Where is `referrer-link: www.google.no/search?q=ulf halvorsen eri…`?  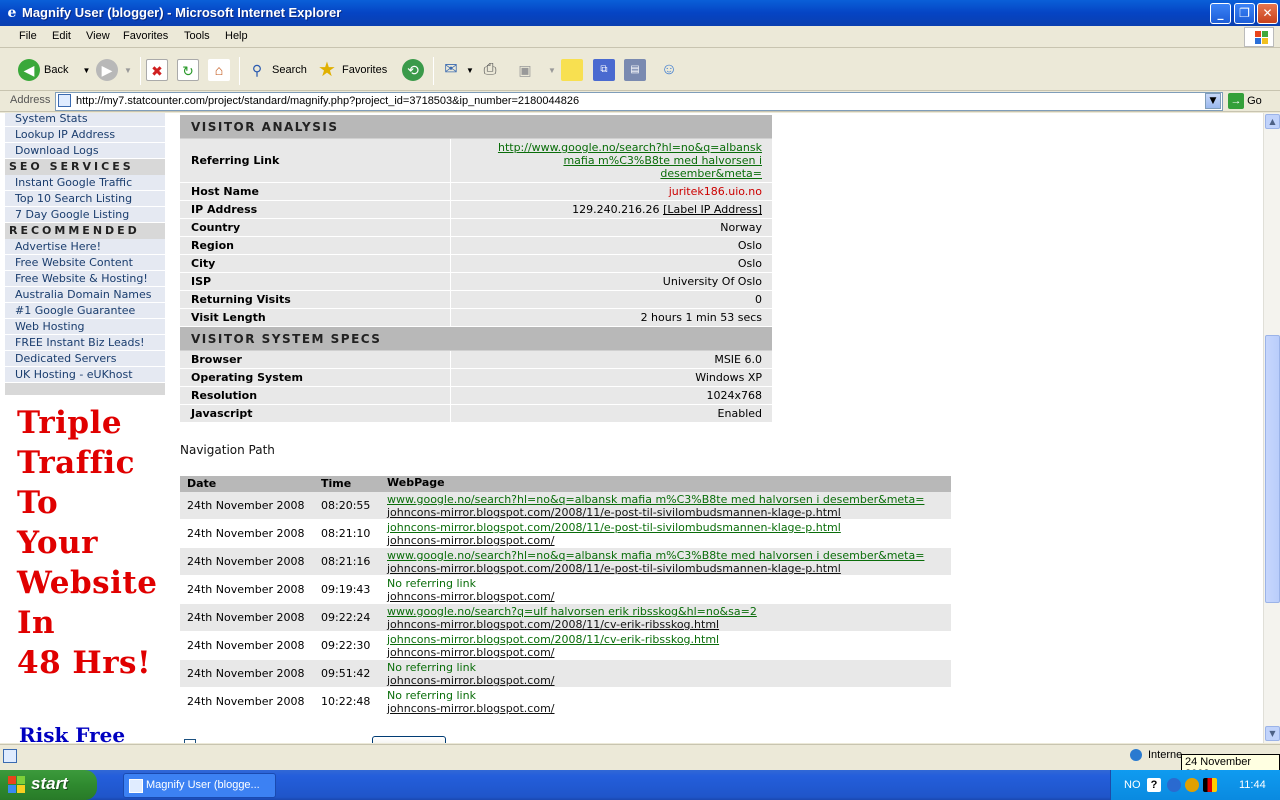 referrer-link: www.google.no/search?q=ulf halvorsen eri… is located at coordinates (669, 611).